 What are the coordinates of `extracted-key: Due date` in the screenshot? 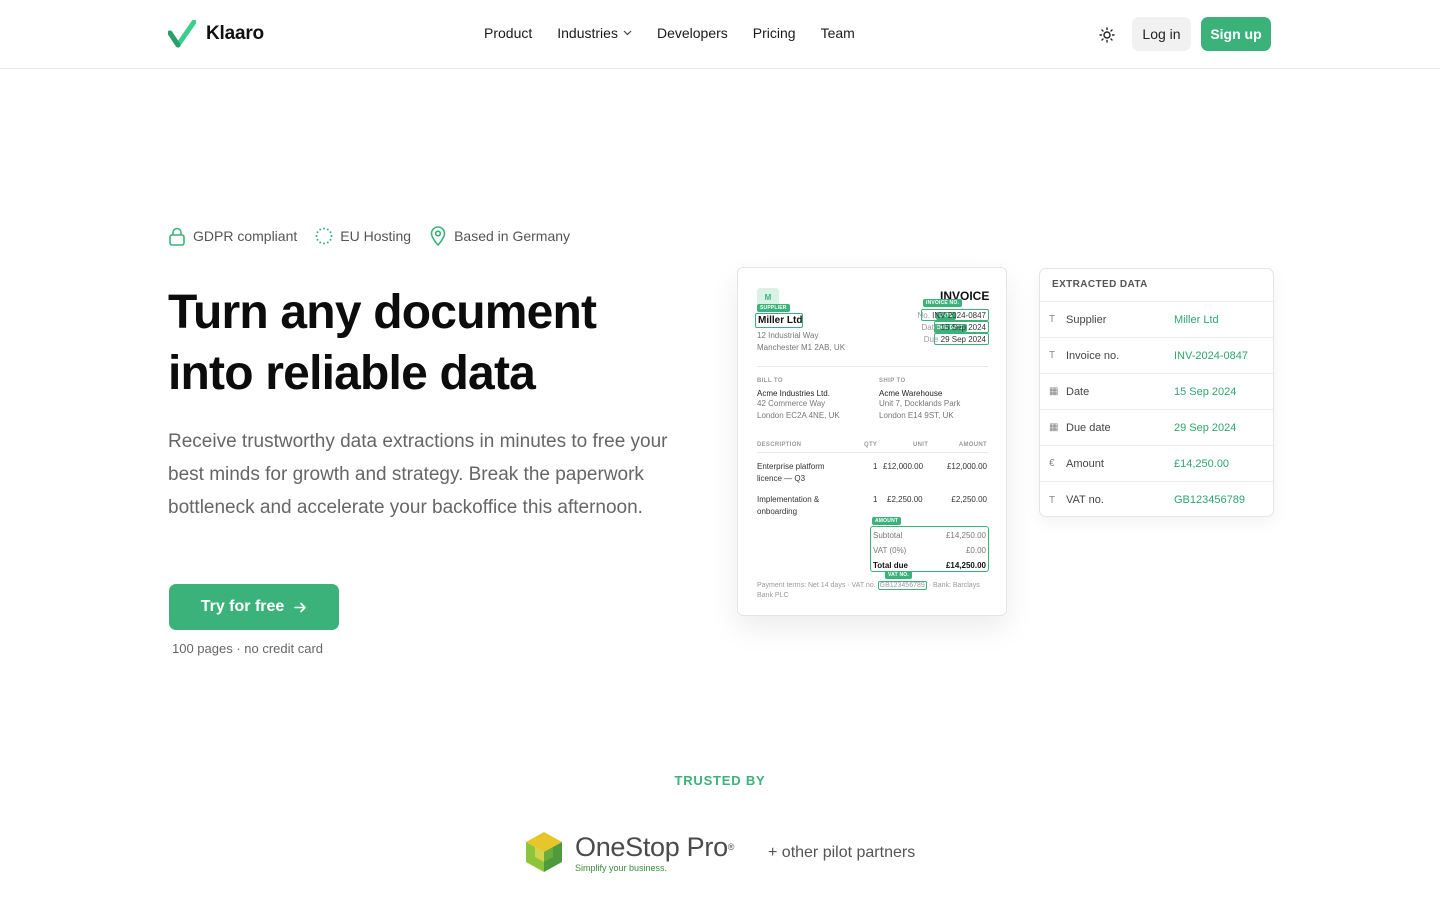 It's located at (1088, 427).